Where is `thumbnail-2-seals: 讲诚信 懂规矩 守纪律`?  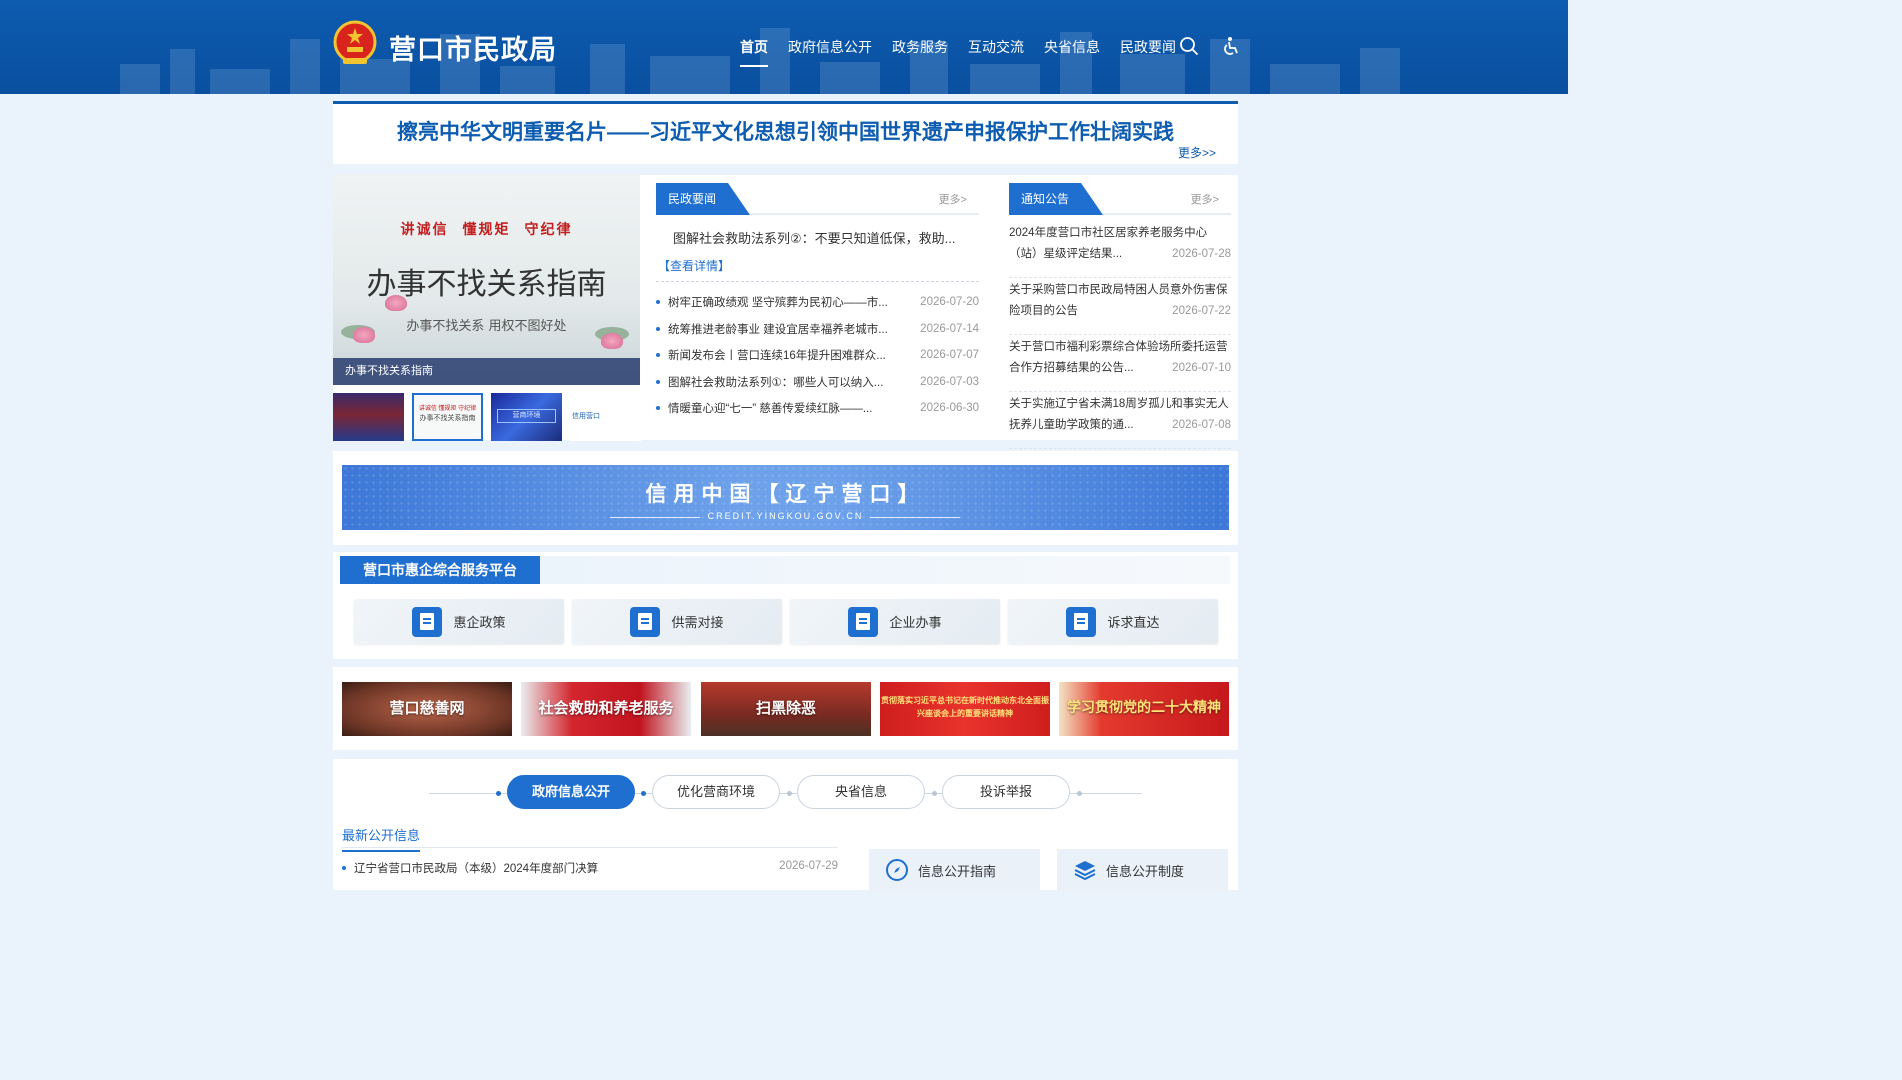 thumbnail-2-seals: 讲诚信 懂规矩 守纪律 is located at coordinates (447, 409).